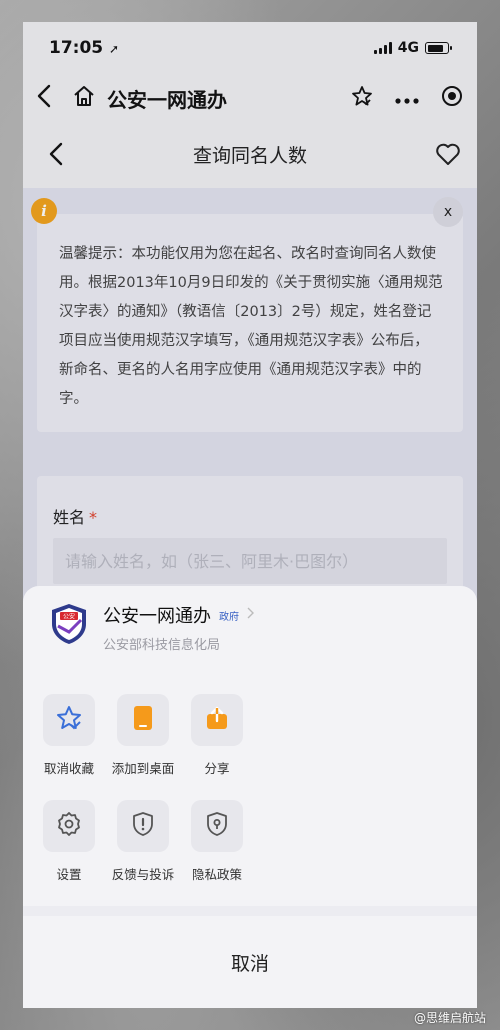 The image size is (500, 1030). Describe the element at coordinates (229, 617) in the screenshot. I see `gov-tag: 政府` at that location.